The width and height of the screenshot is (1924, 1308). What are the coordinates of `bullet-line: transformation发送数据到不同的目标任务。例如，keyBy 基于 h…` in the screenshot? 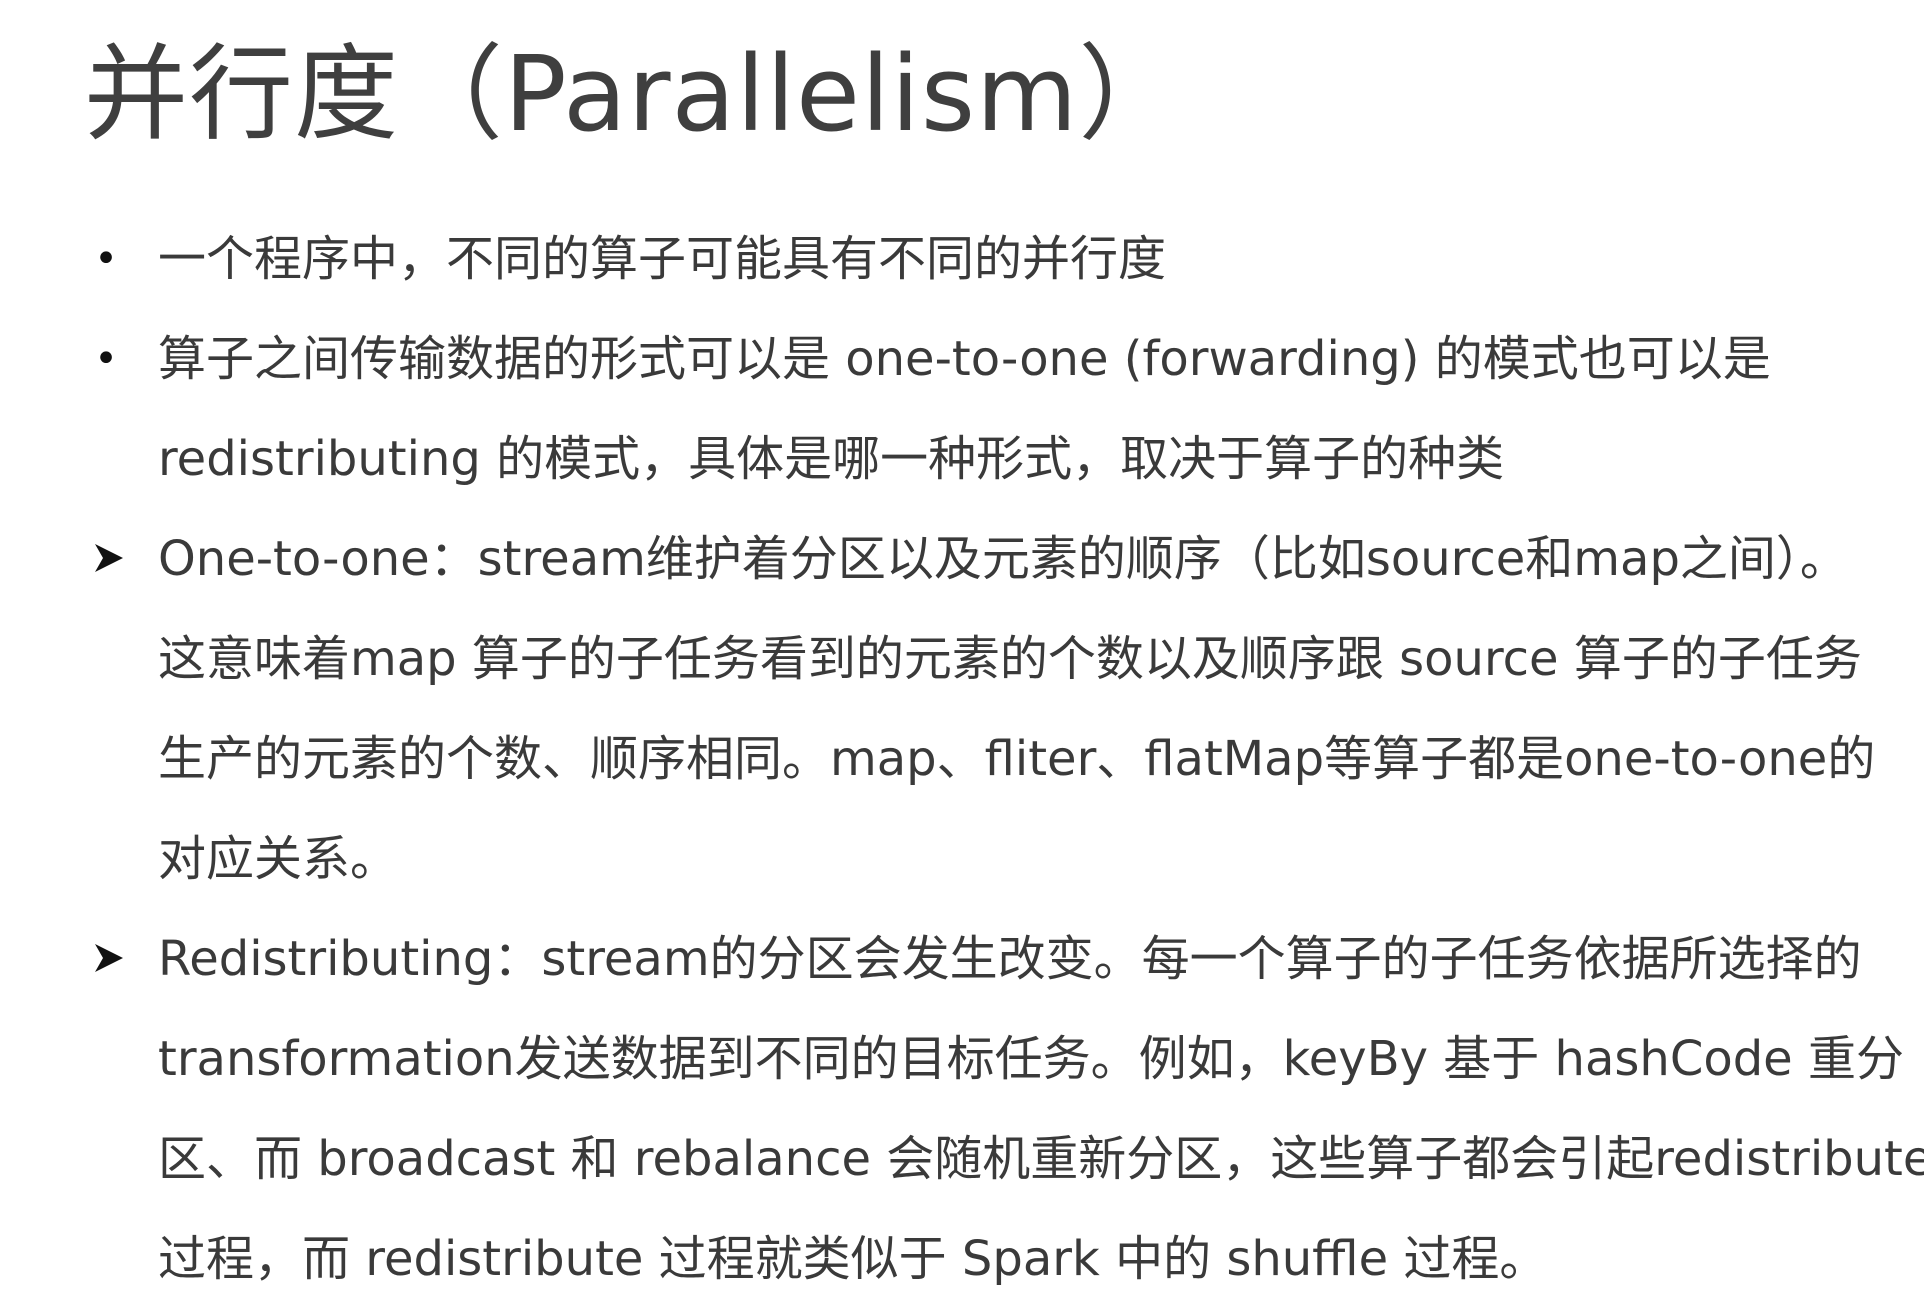 It's located at (1031, 1059).